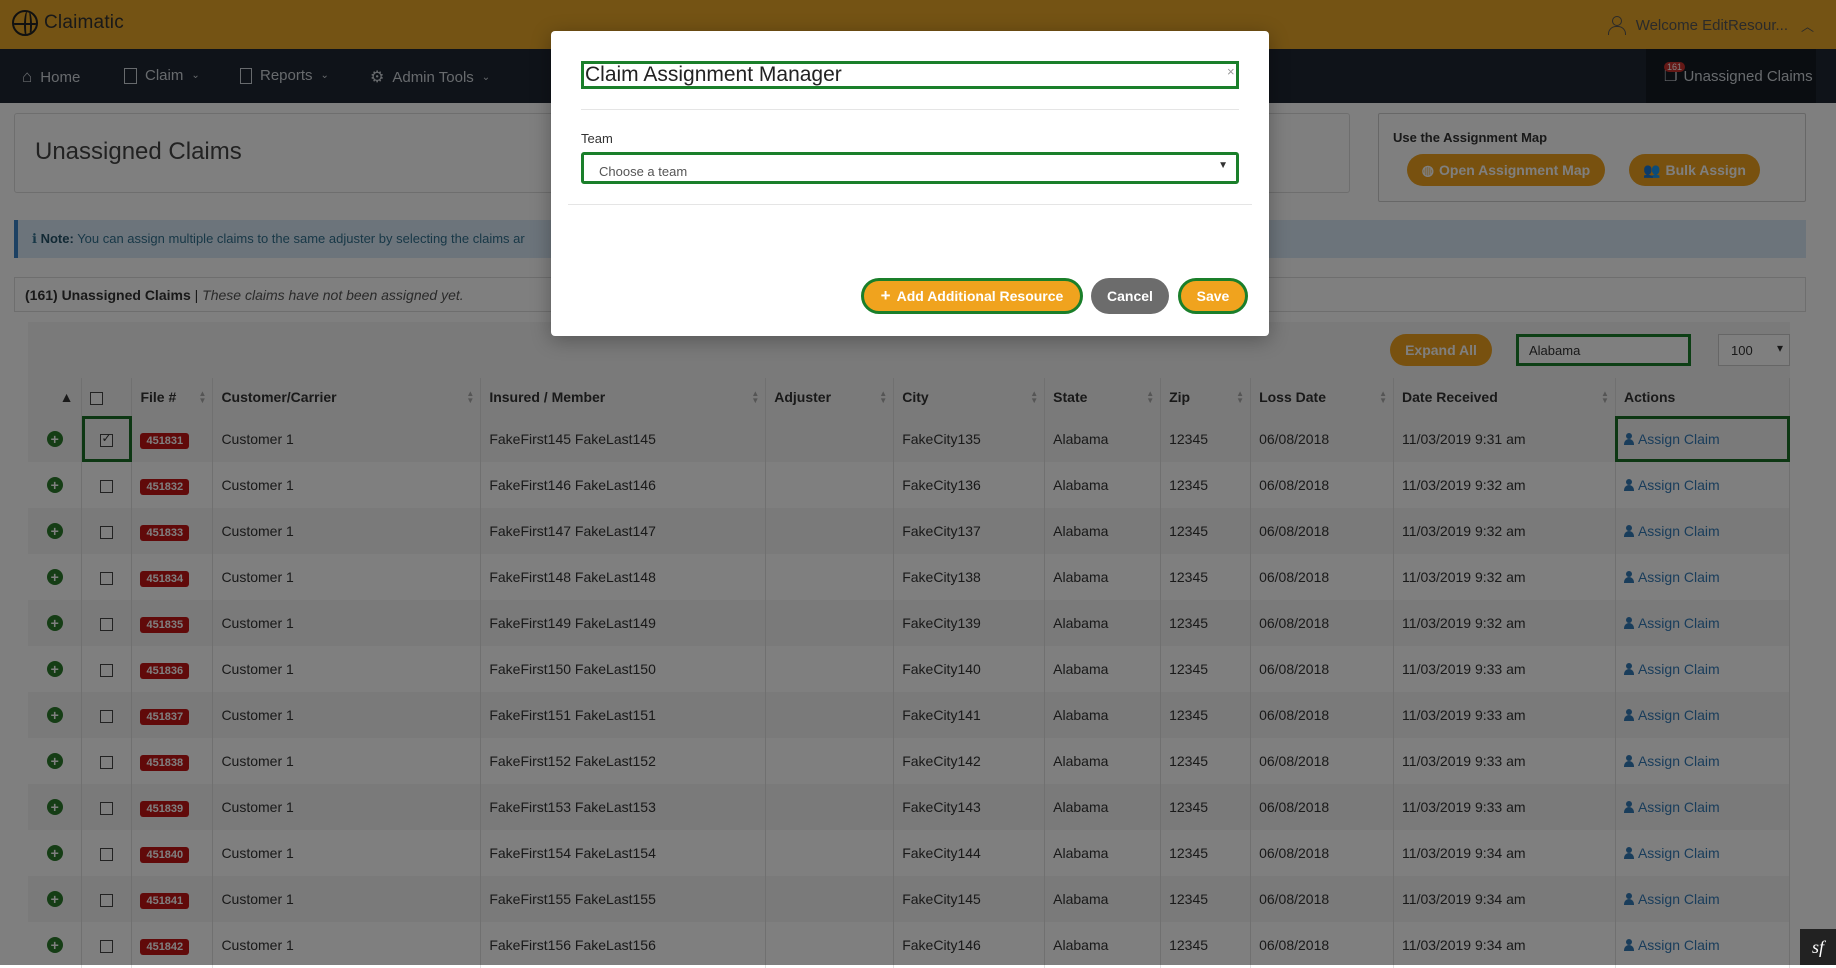 Image resolution: width=1836 pixels, height=968 pixels. What do you see at coordinates (910, 109) in the screenshot?
I see `modal-divider-top` at bounding box center [910, 109].